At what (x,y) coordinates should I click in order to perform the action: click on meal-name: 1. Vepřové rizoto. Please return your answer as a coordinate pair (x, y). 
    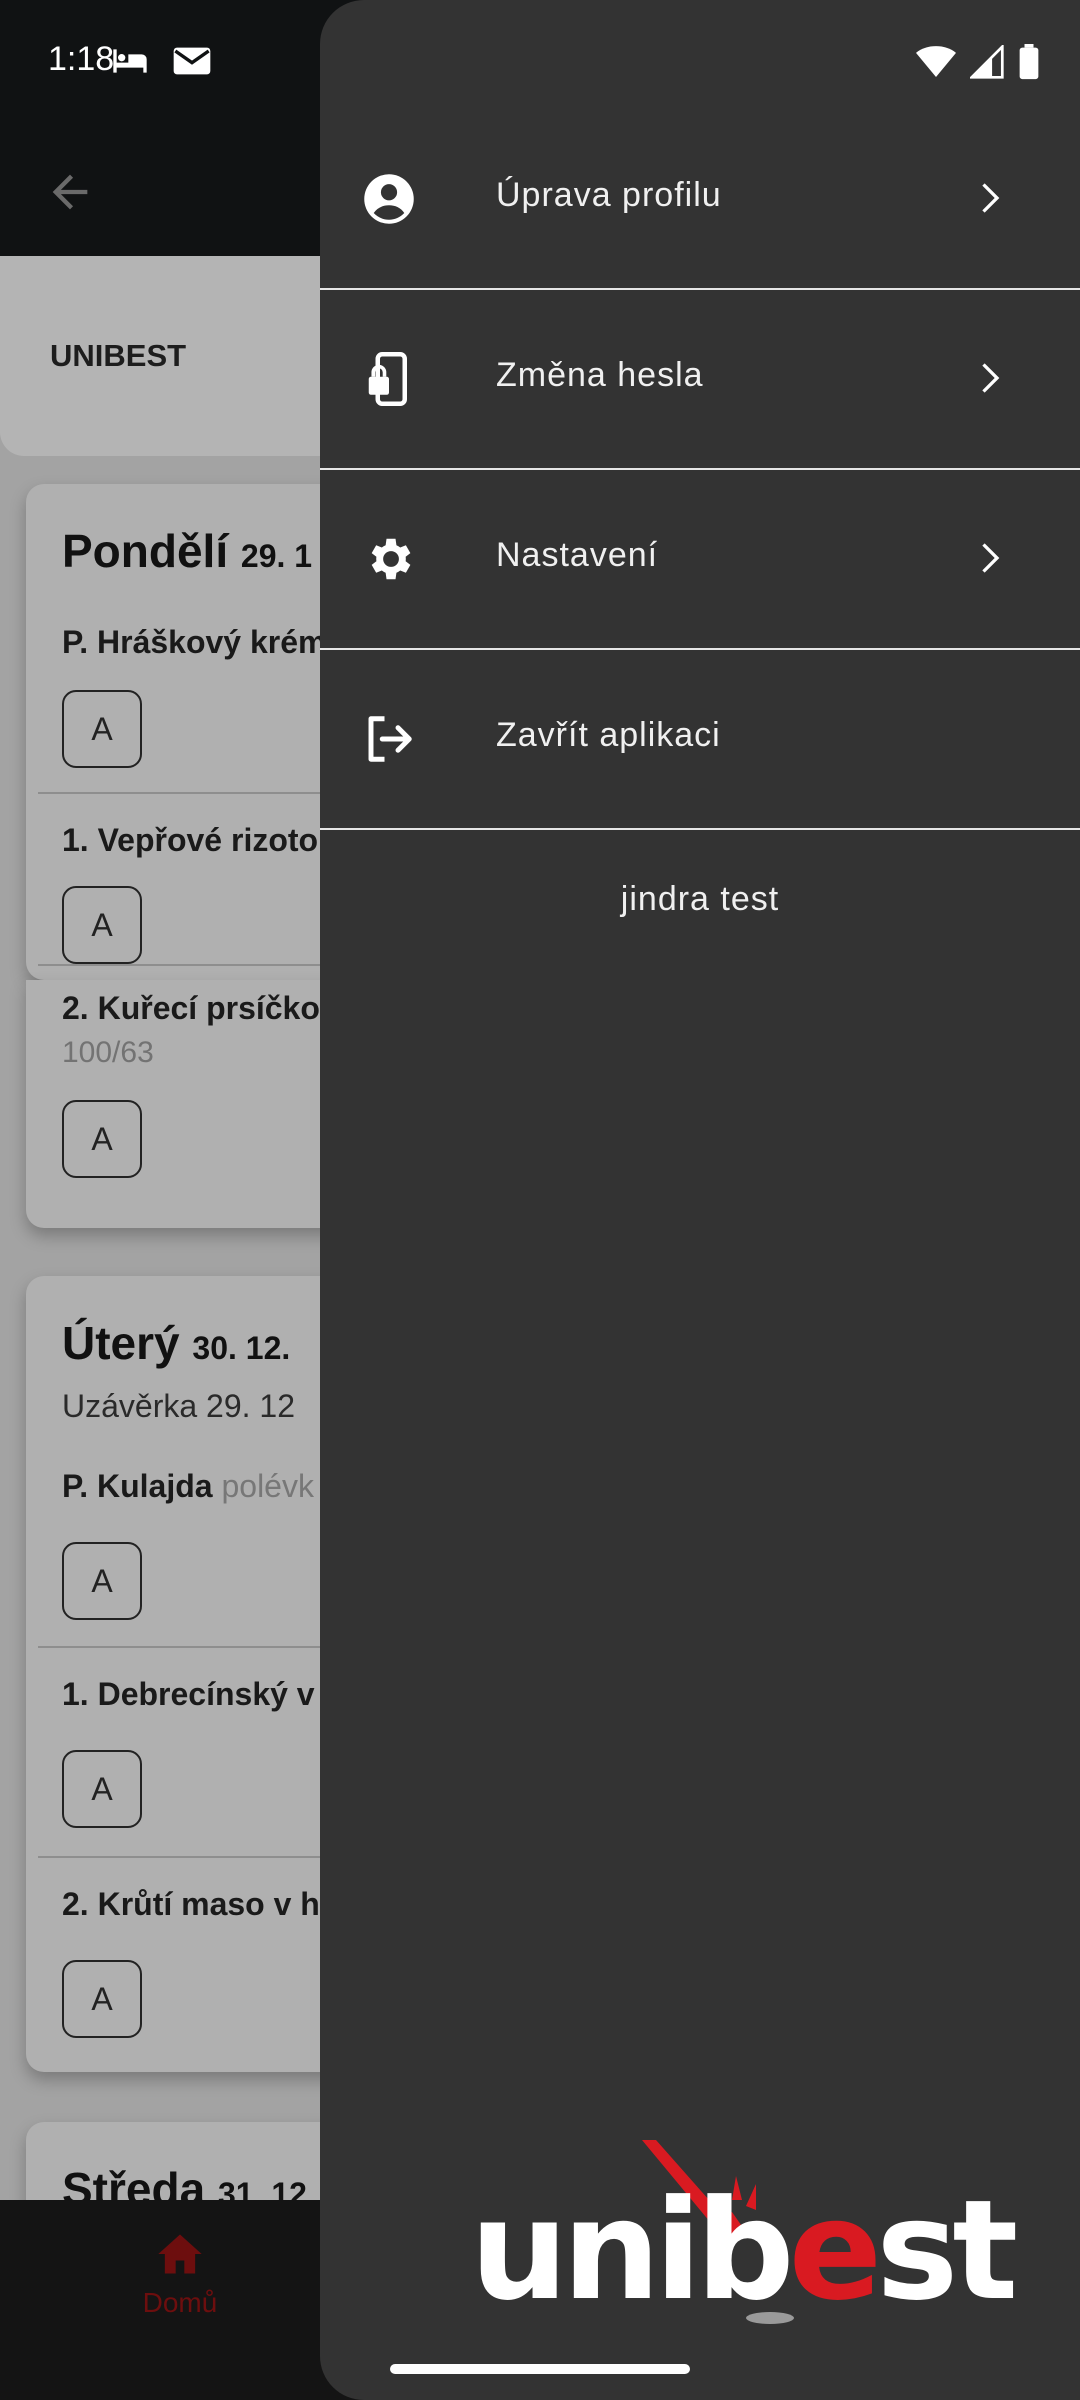
    Looking at the image, I should click on (190, 840).